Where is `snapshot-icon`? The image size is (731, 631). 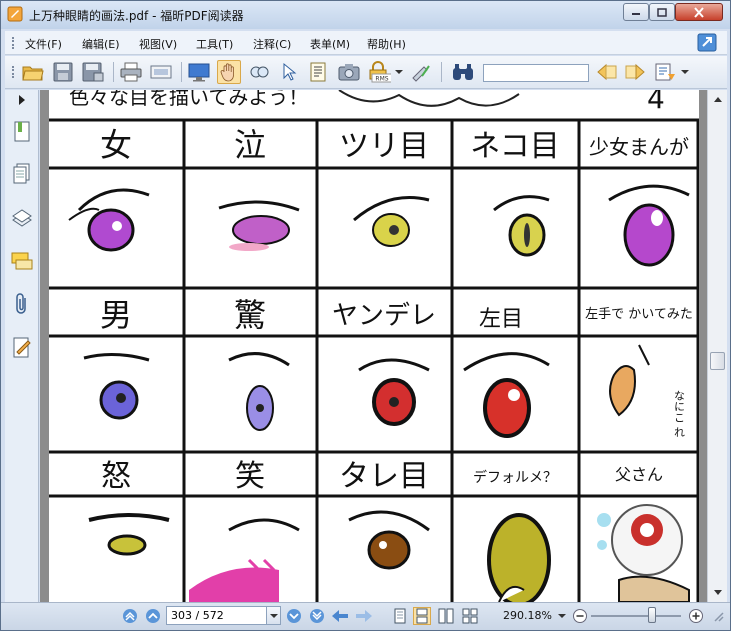
snapshot-icon is located at coordinates (349, 72).